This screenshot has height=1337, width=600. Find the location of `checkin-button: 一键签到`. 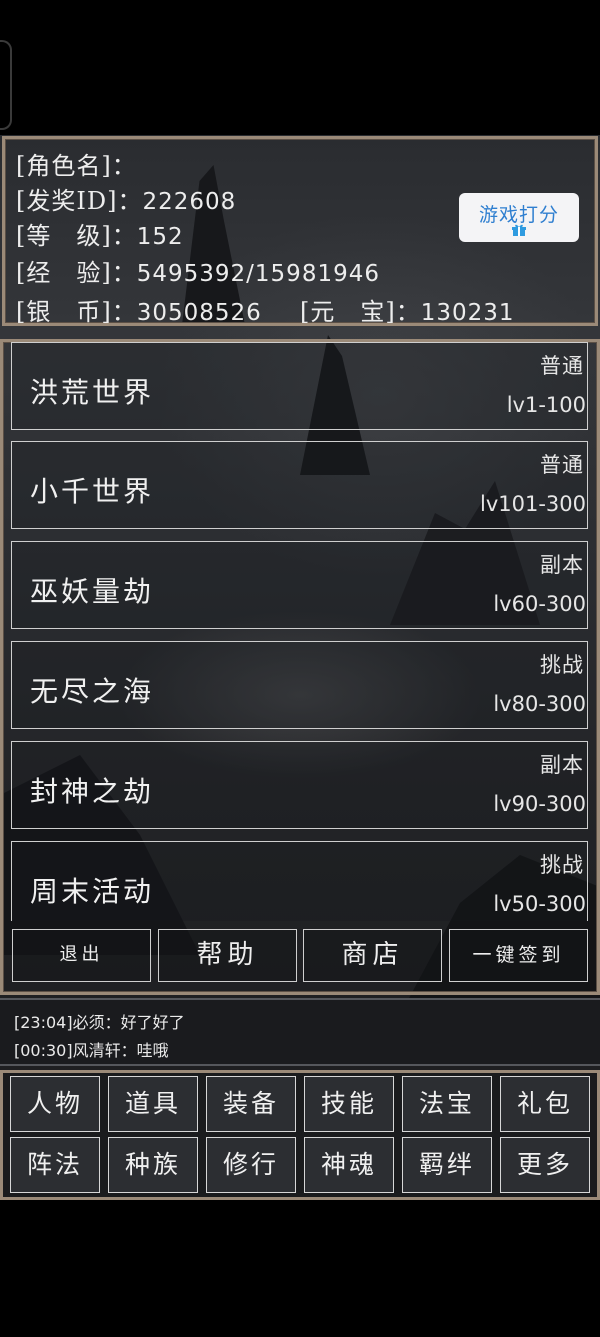

checkin-button: 一键签到 is located at coordinates (518, 955).